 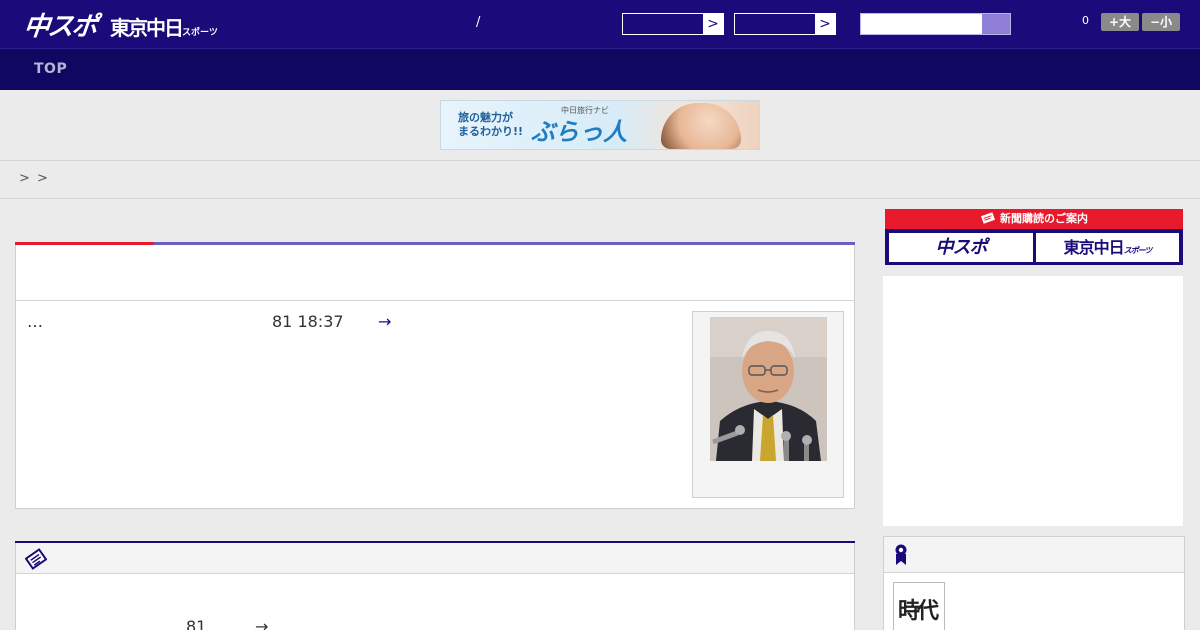 I want to click on nav-item-top: TOP, so click(x=50, y=69).